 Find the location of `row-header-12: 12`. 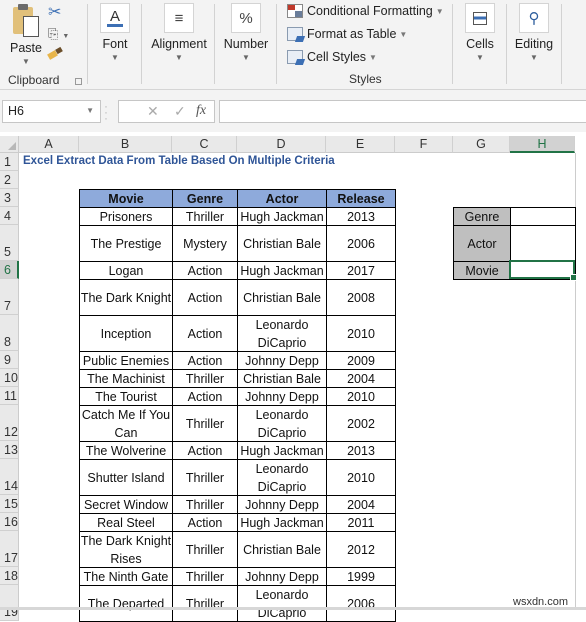

row-header-12: 12 is located at coordinates (9, 423).